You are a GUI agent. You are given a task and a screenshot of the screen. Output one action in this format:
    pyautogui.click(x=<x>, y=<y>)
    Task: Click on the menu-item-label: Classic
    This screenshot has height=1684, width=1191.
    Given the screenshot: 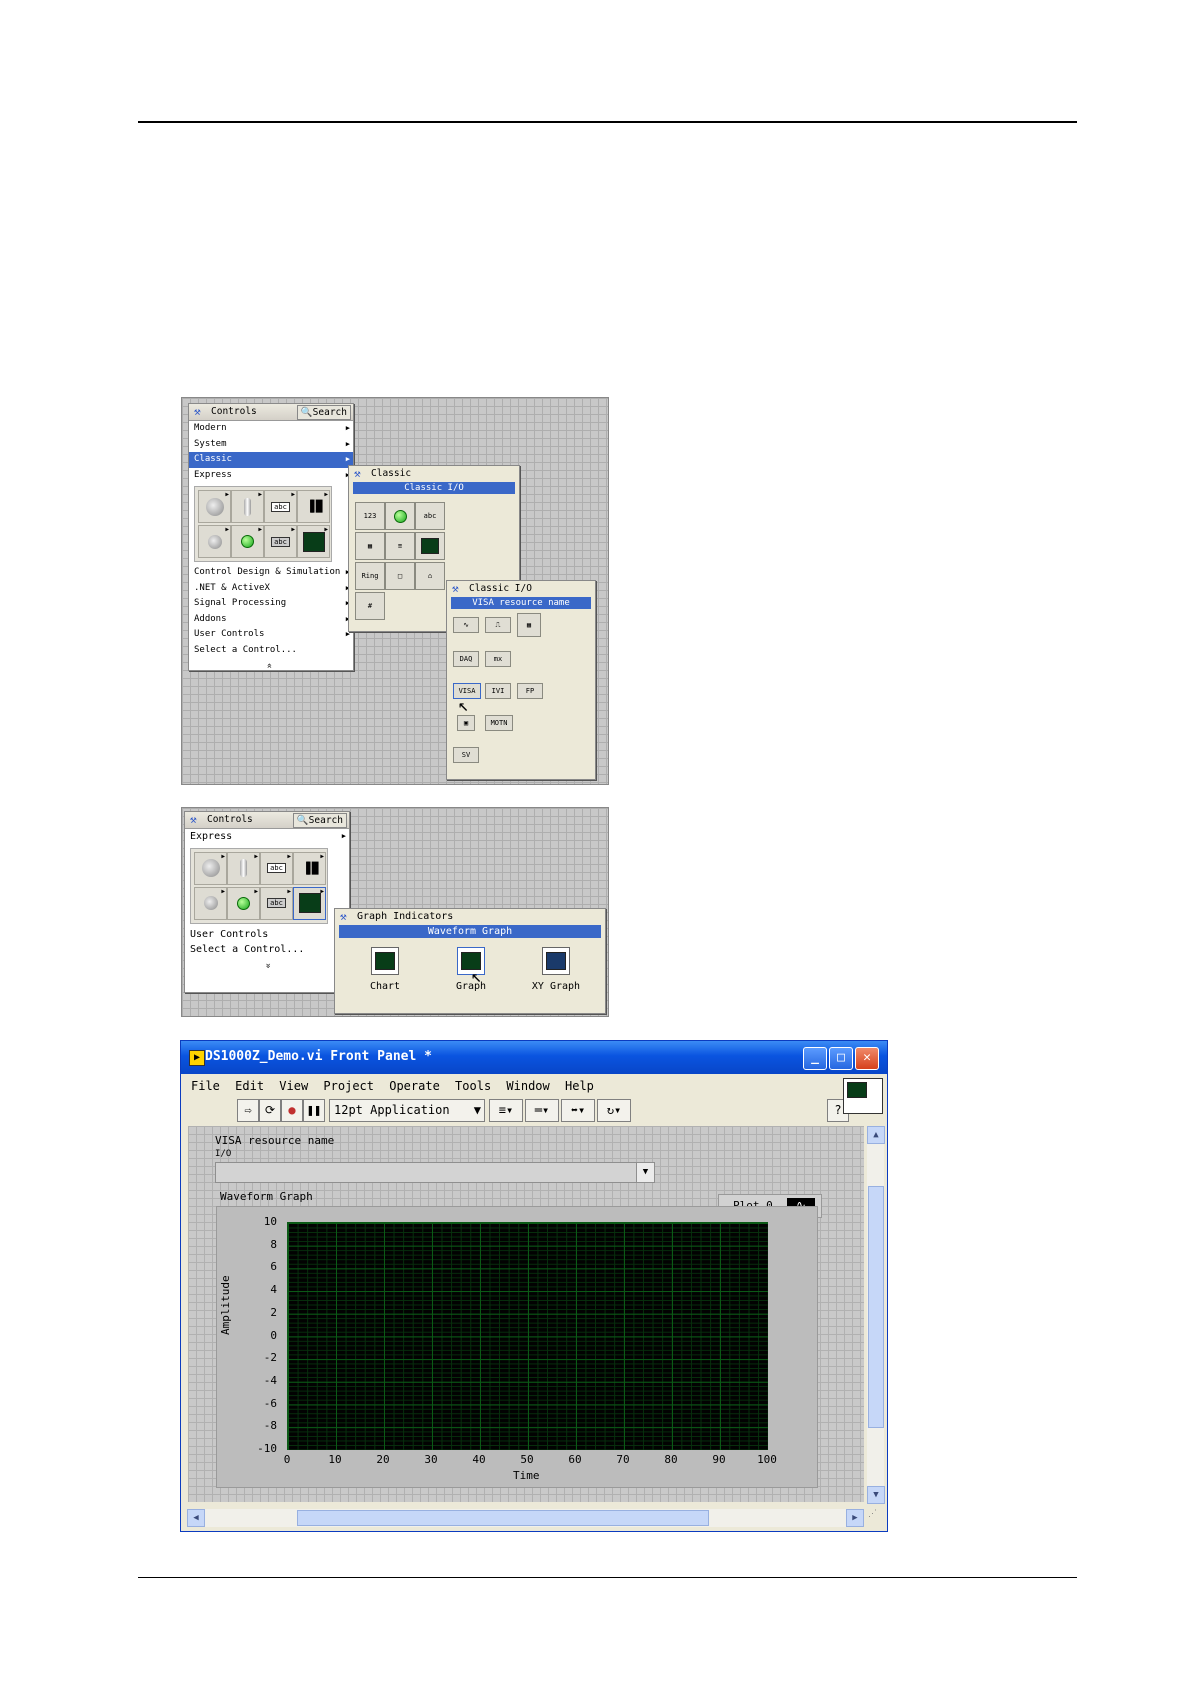 What is the action you would take?
    pyautogui.click(x=213, y=459)
    